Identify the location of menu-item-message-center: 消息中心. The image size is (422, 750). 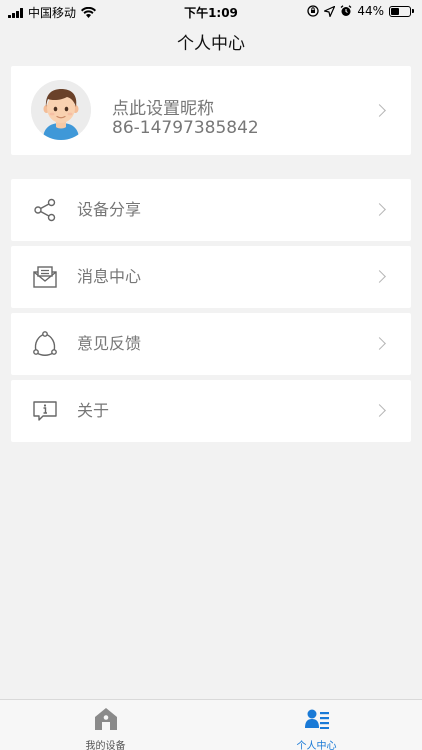
(211, 277).